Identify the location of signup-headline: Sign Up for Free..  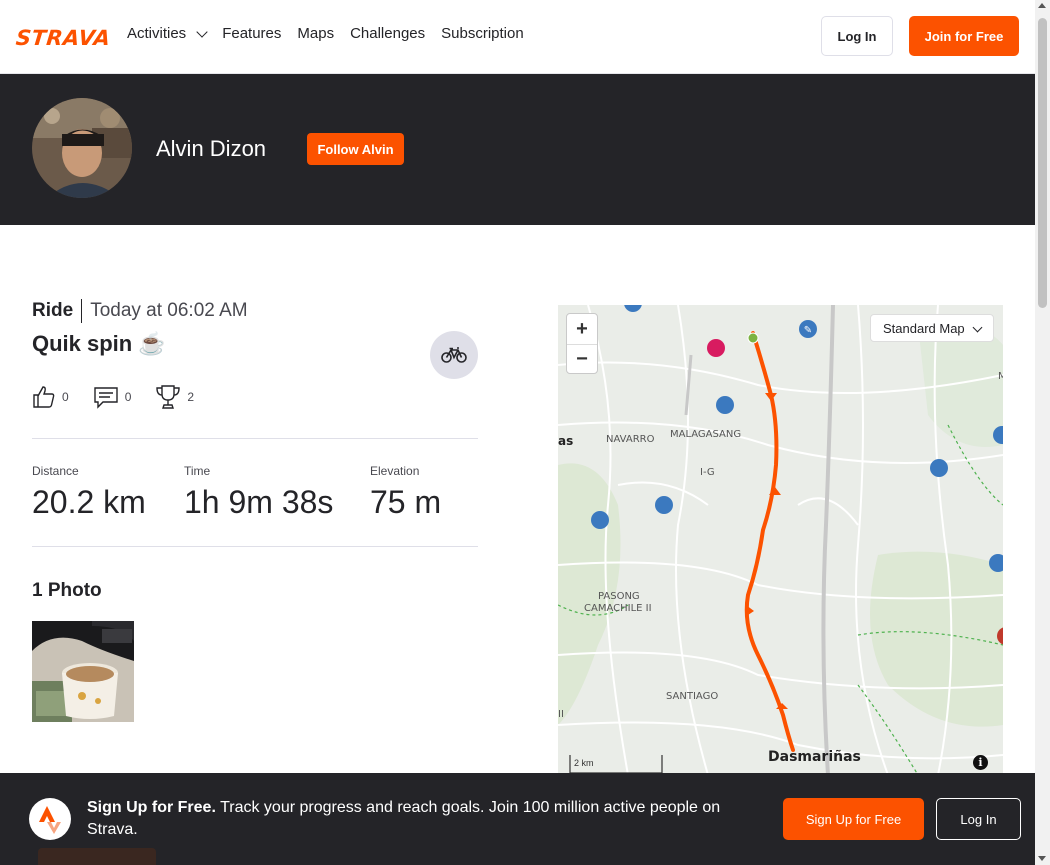
(151, 807).